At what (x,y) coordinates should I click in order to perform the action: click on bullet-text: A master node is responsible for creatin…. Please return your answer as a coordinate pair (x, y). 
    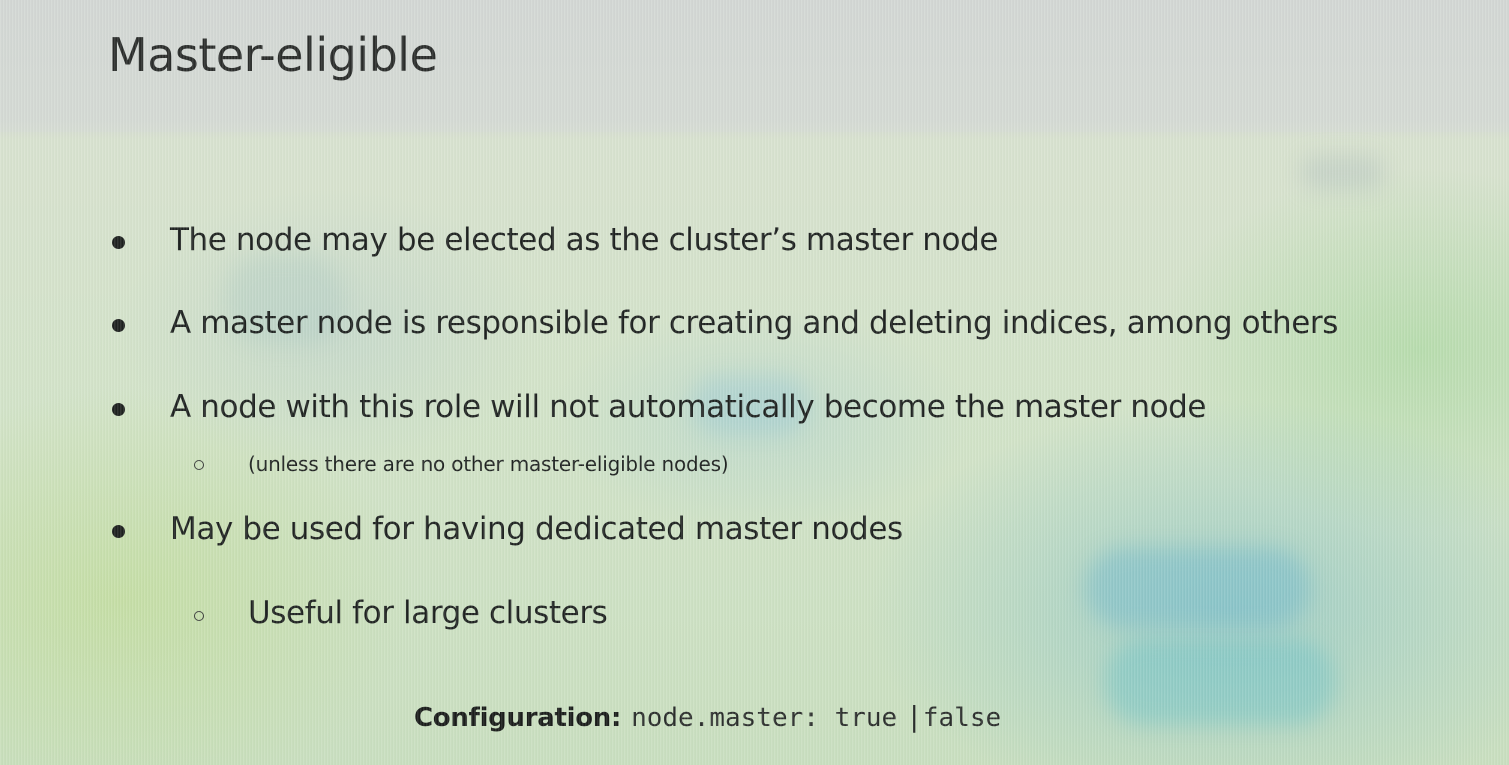
    Looking at the image, I should click on (754, 323).